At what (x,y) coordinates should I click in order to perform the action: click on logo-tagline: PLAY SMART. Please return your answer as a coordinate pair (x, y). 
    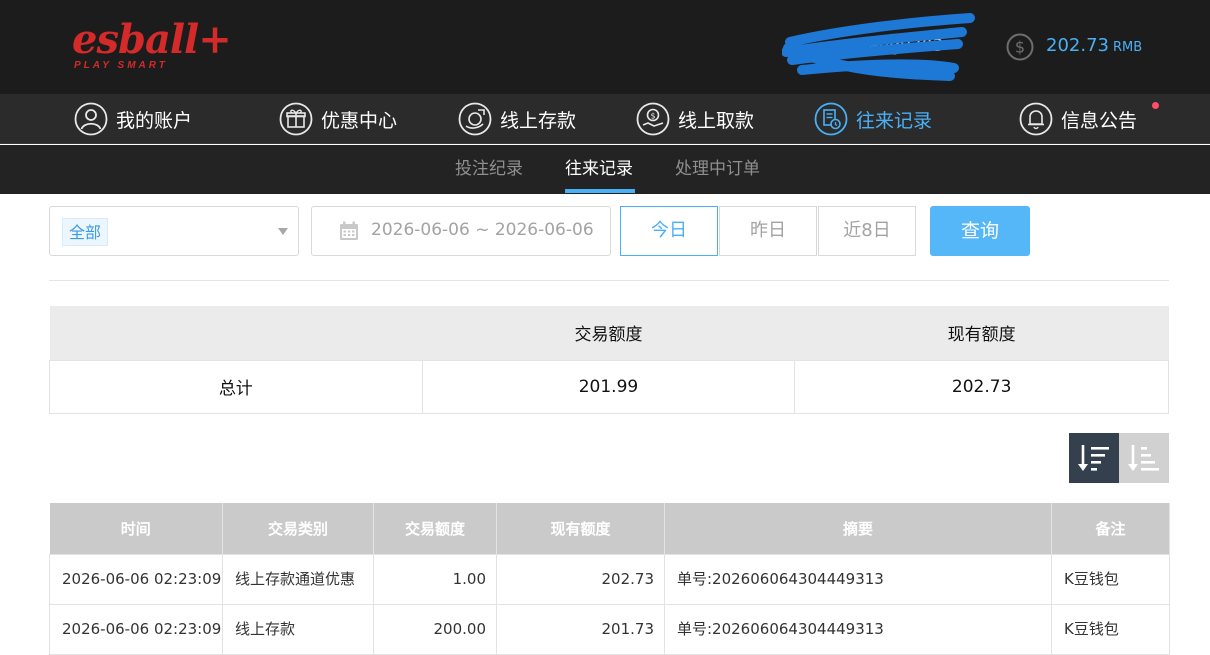
    Looking at the image, I should click on (121, 65).